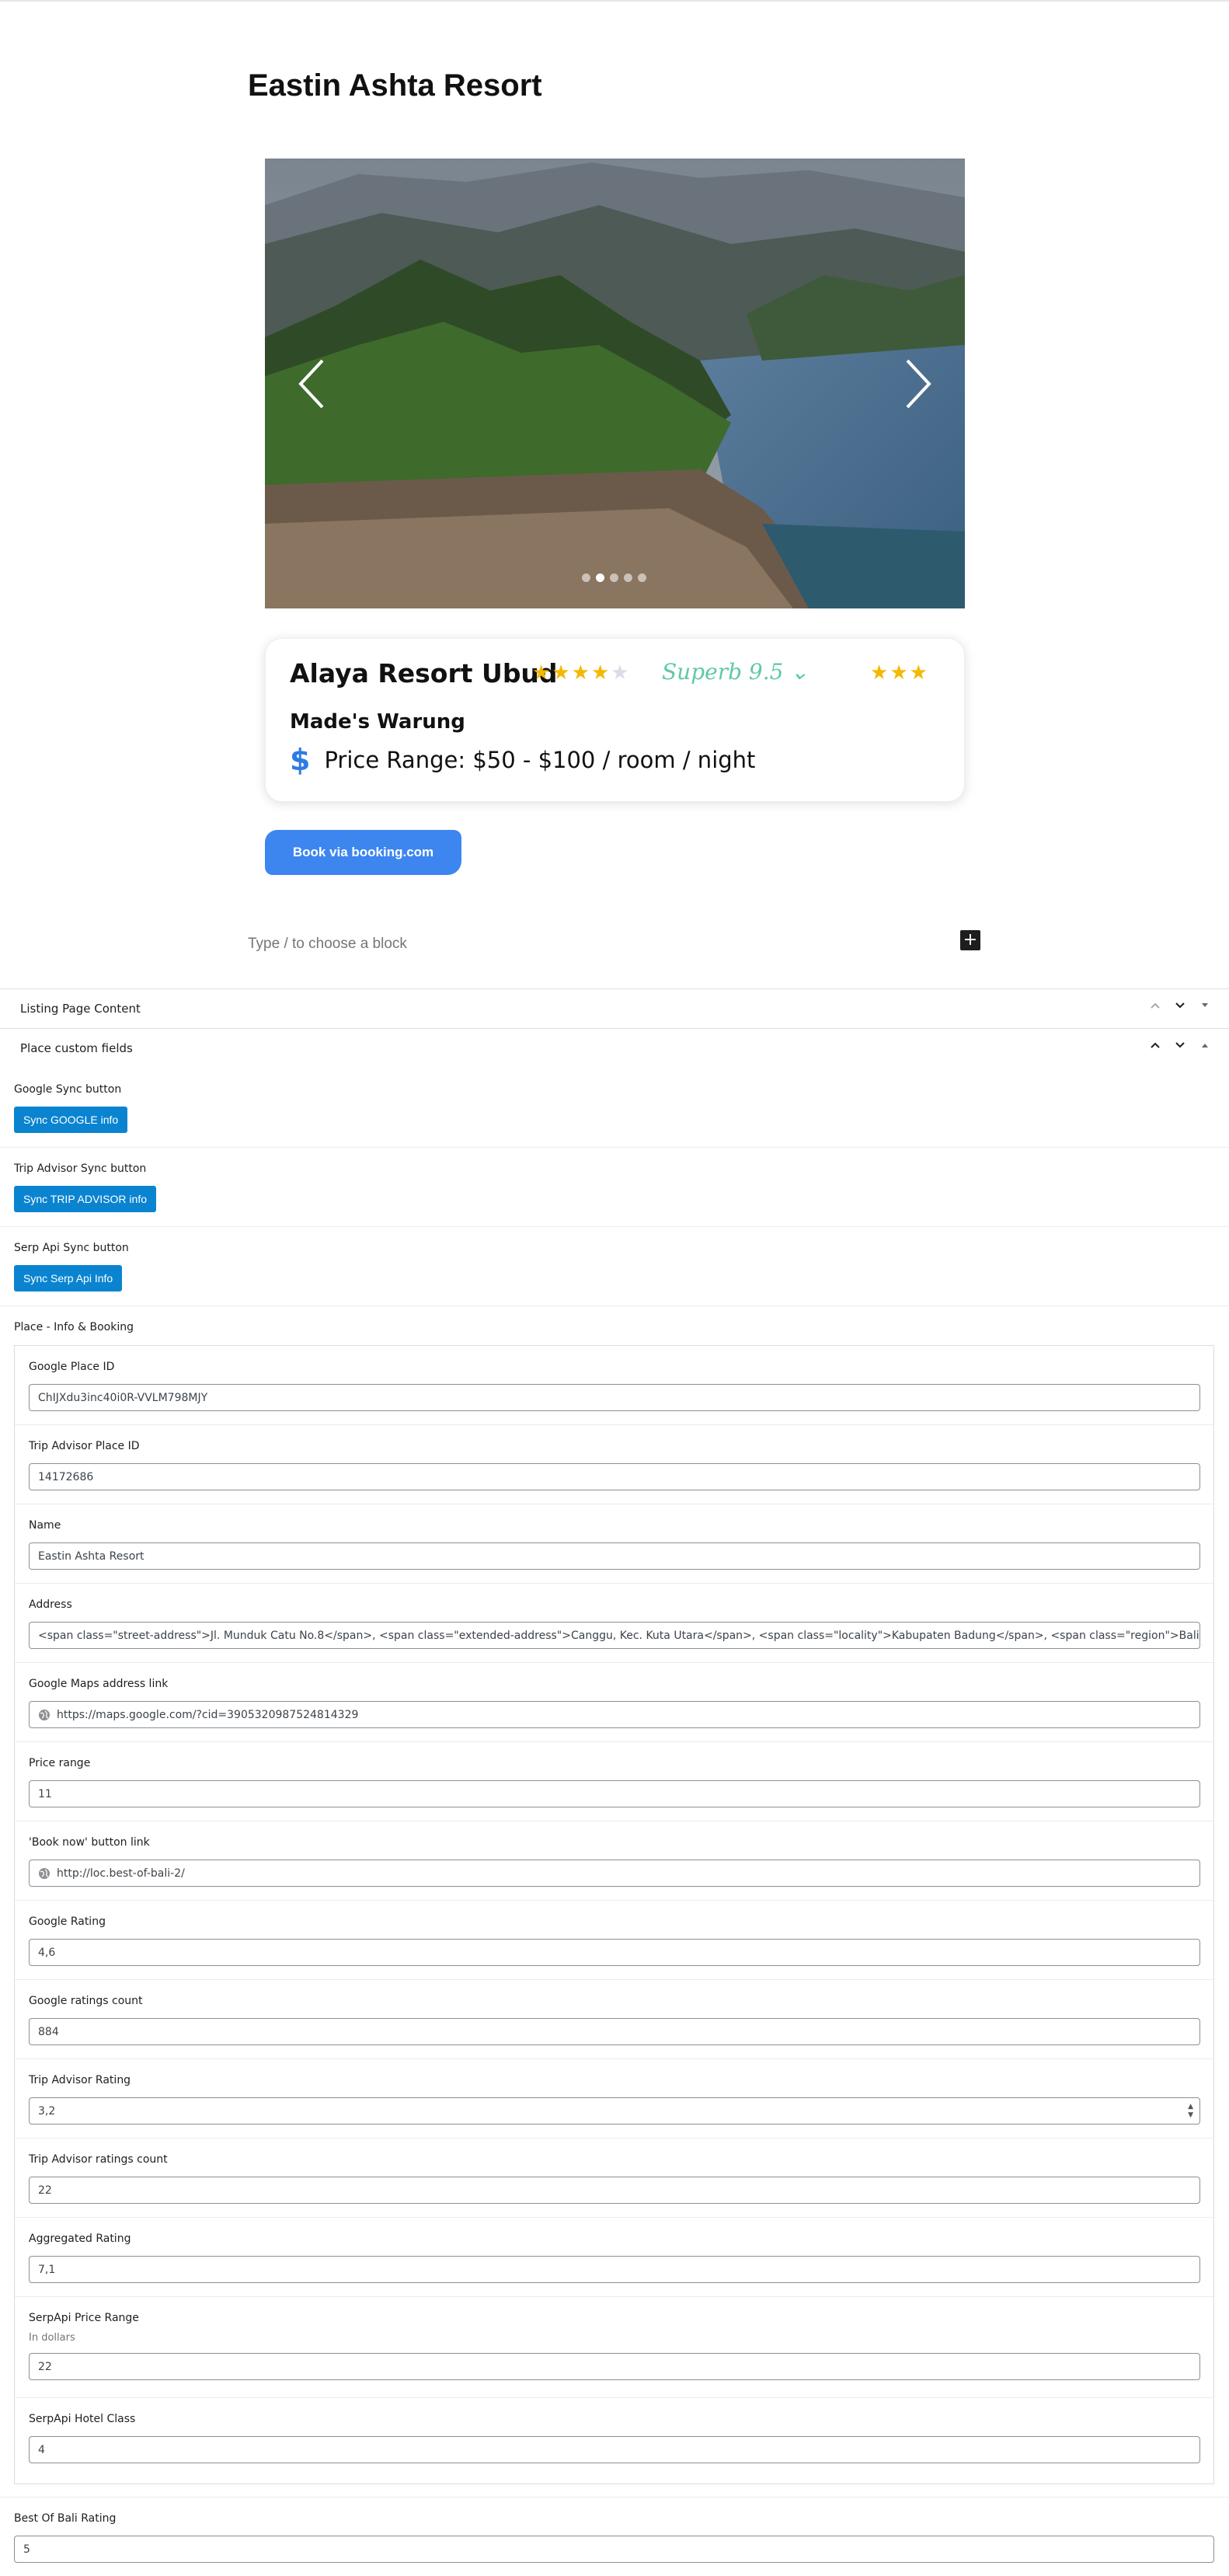 The image size is (1229, 2576). Describe the element at coordinates (614, 1874) in the screenshot. I see `field-input: http://loc.best-of-bali-2/` at that location.